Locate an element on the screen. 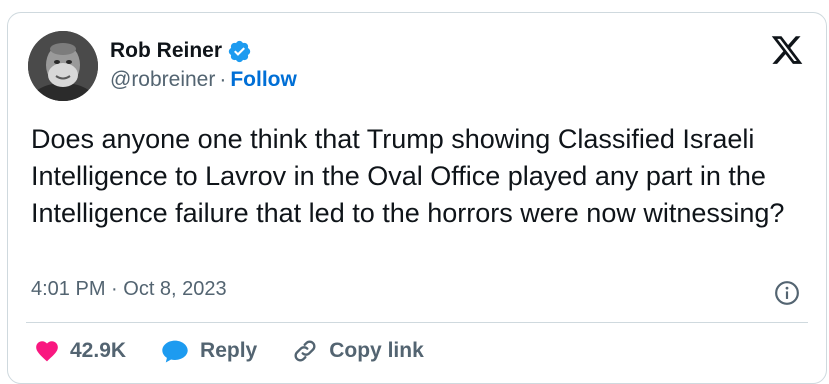 The height and width of the screenshot is (384, 829). follow-button: Follow is located at coordinates (263, 79).